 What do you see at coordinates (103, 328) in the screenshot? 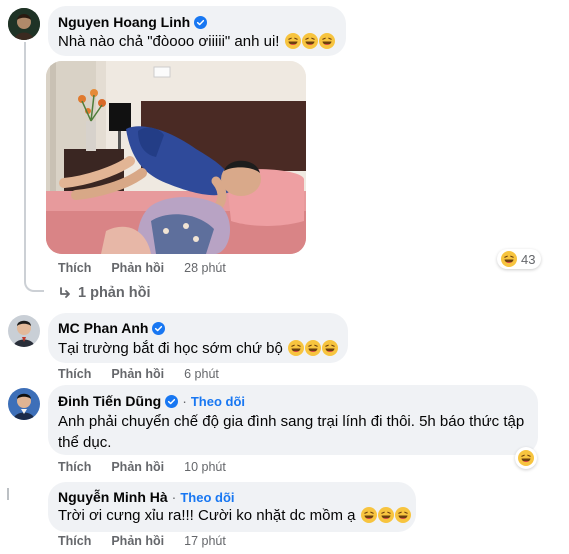
I see `author-name: MC Phan Anh` at bounding box center [103, 328].